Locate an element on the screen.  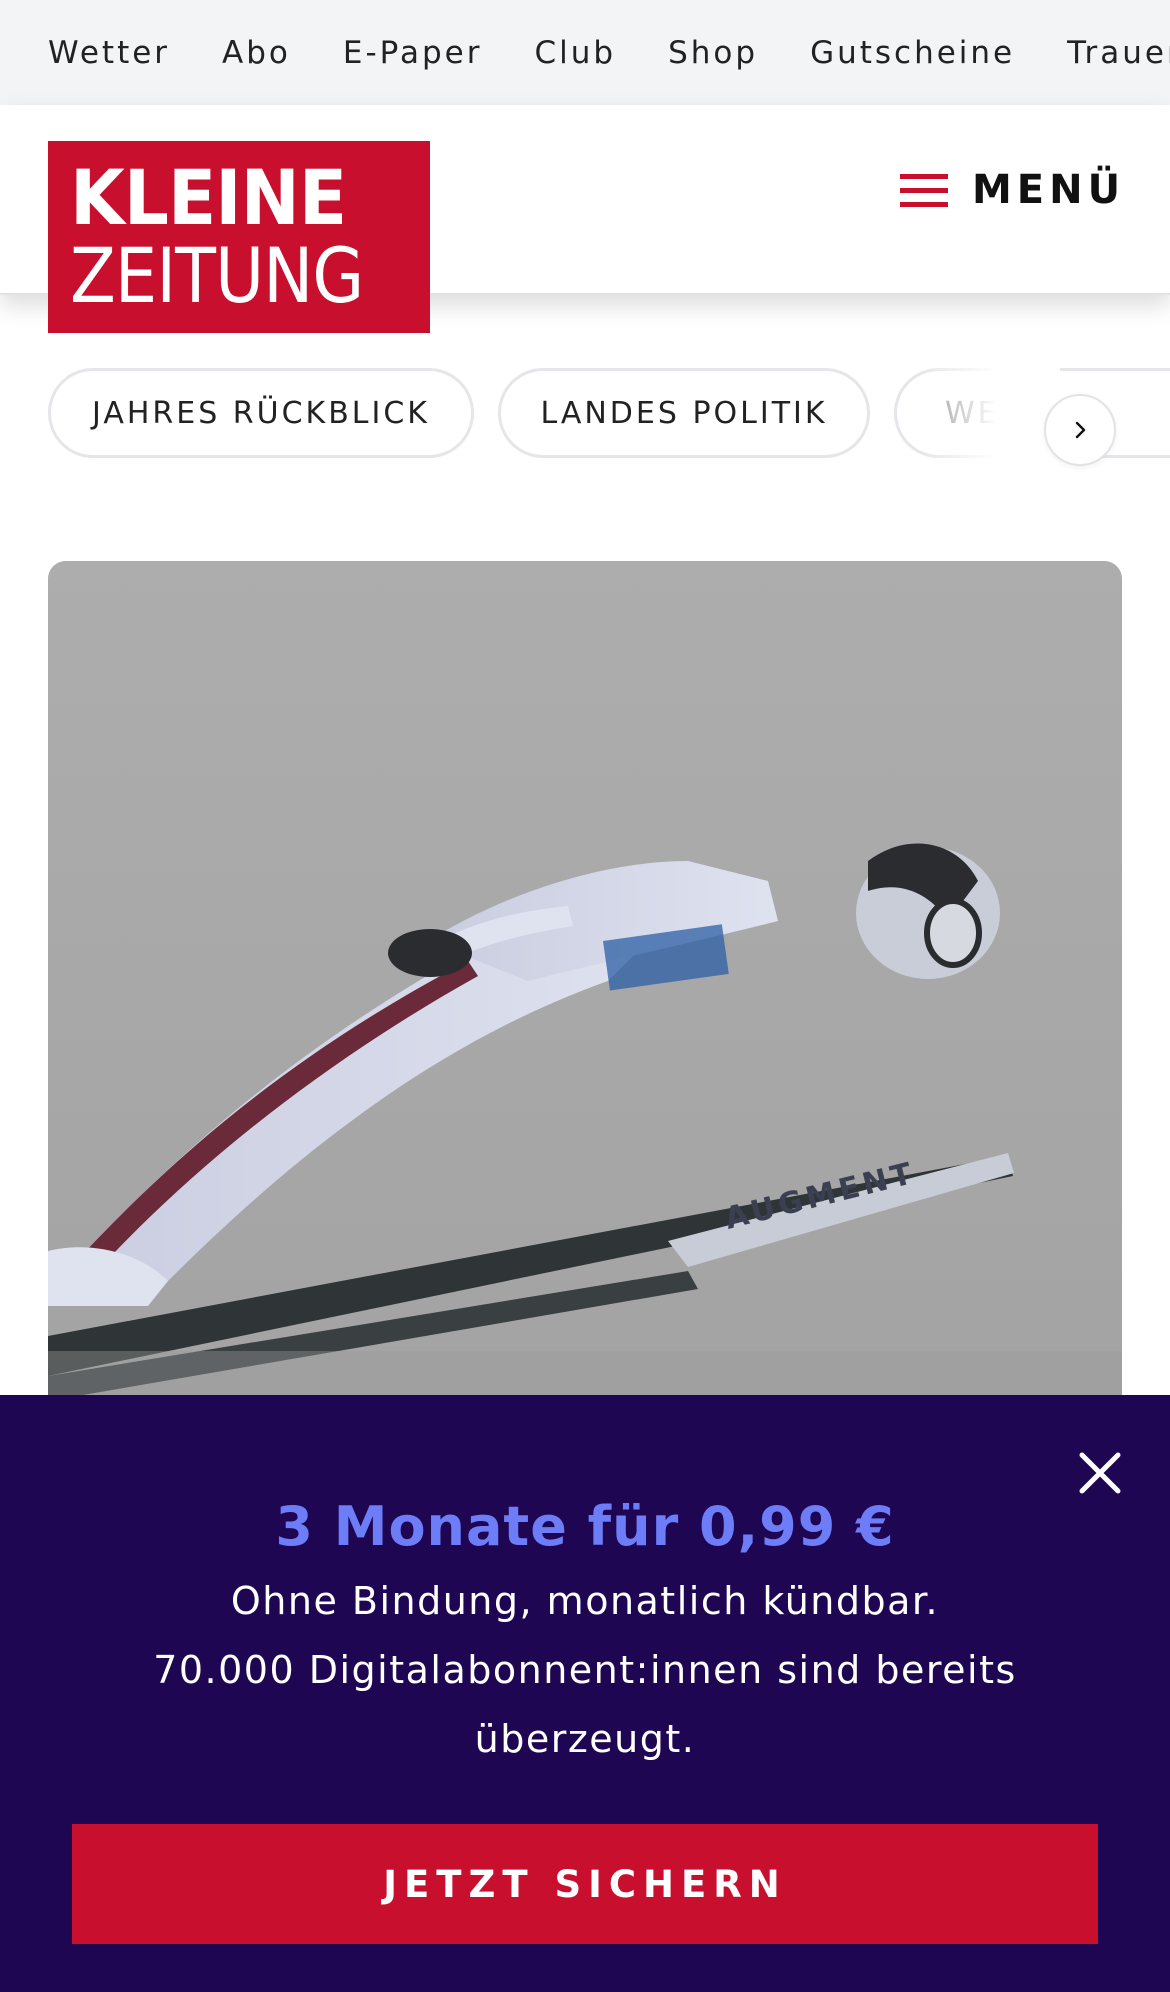
hamburger-icon is located at coordinates (924, 190).